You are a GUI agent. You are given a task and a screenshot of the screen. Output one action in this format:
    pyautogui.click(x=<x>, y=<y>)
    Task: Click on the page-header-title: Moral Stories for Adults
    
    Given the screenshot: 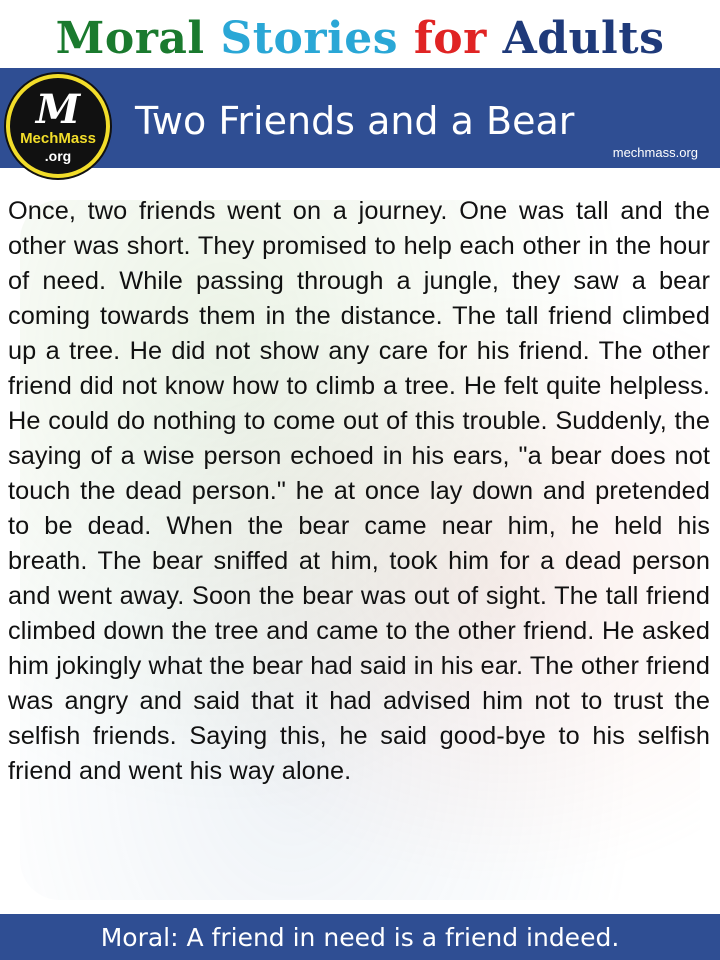 What is the action you would take?
    pyautogui.click(x=360, y=39)
    